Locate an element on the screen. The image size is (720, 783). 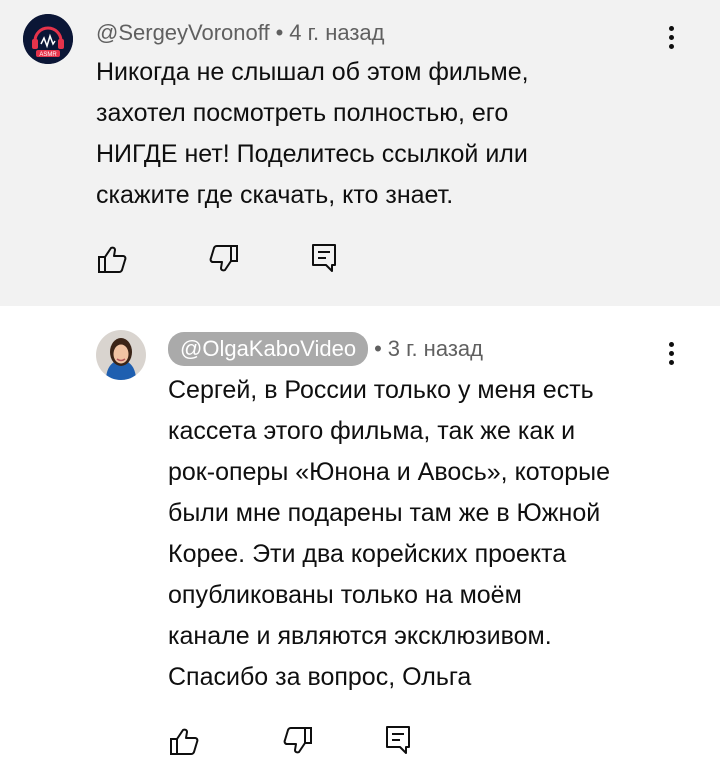
avatar is located at coordinates (121, 355).